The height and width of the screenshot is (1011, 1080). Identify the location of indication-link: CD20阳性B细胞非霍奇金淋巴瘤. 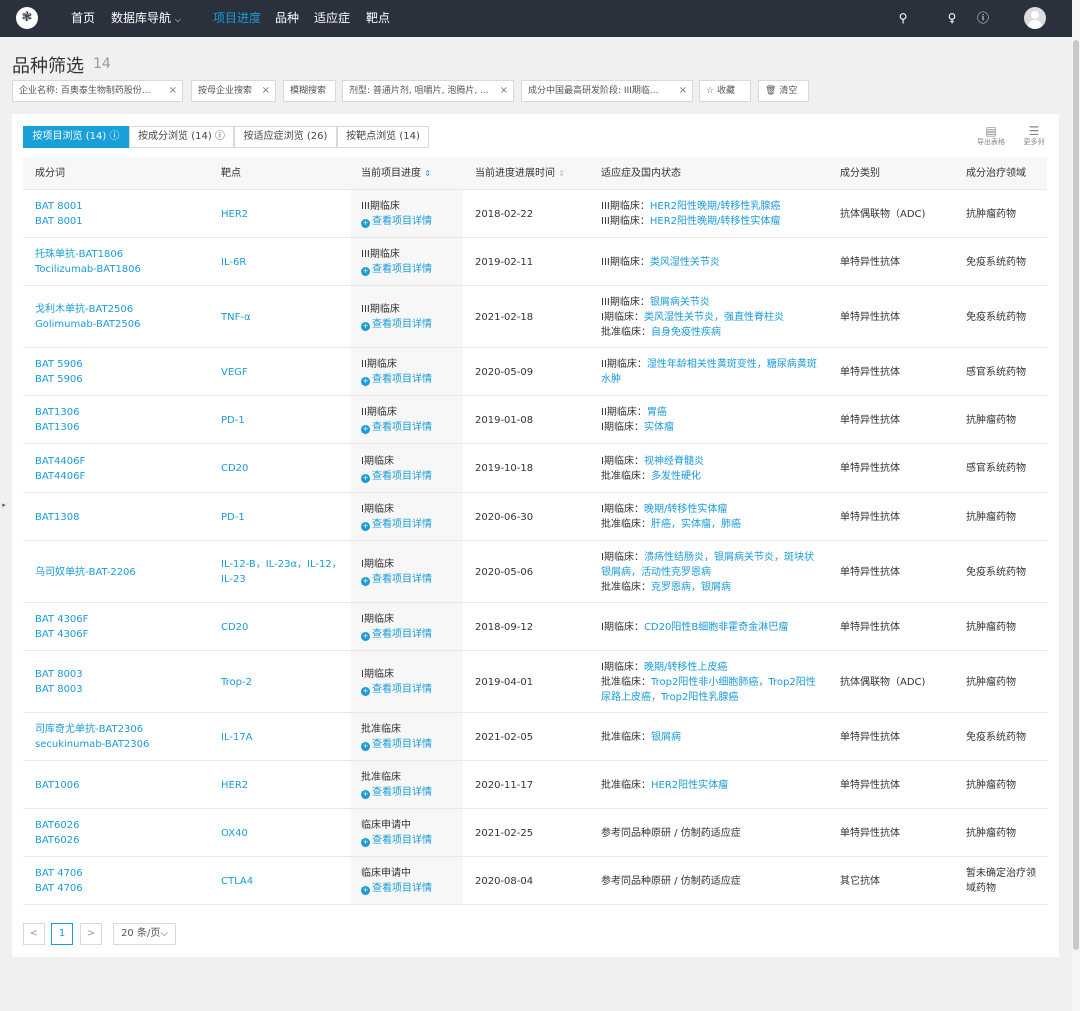
(716, 627).